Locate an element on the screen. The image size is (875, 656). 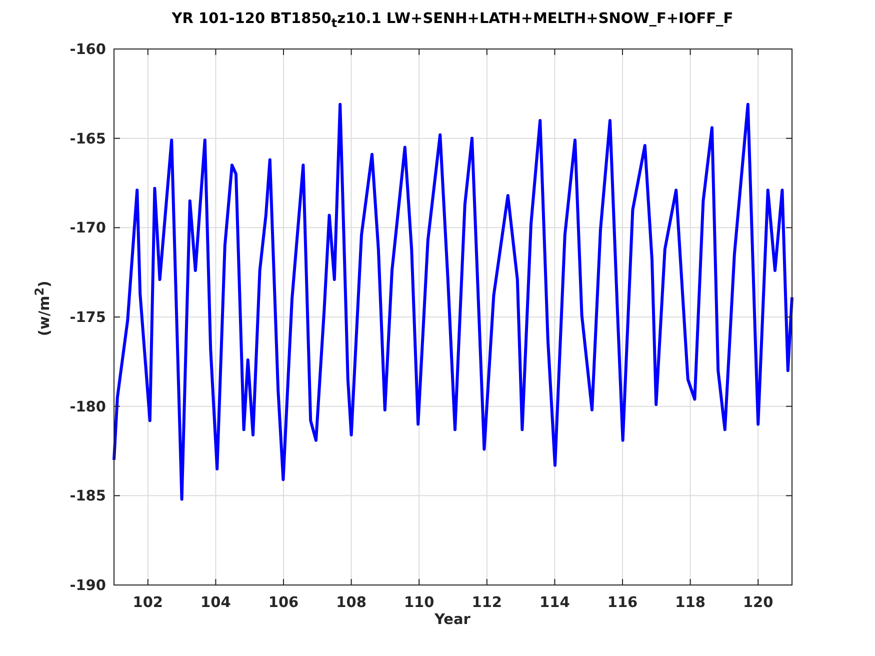
x-tick-label: 110 is located at coordinates (419, 603).